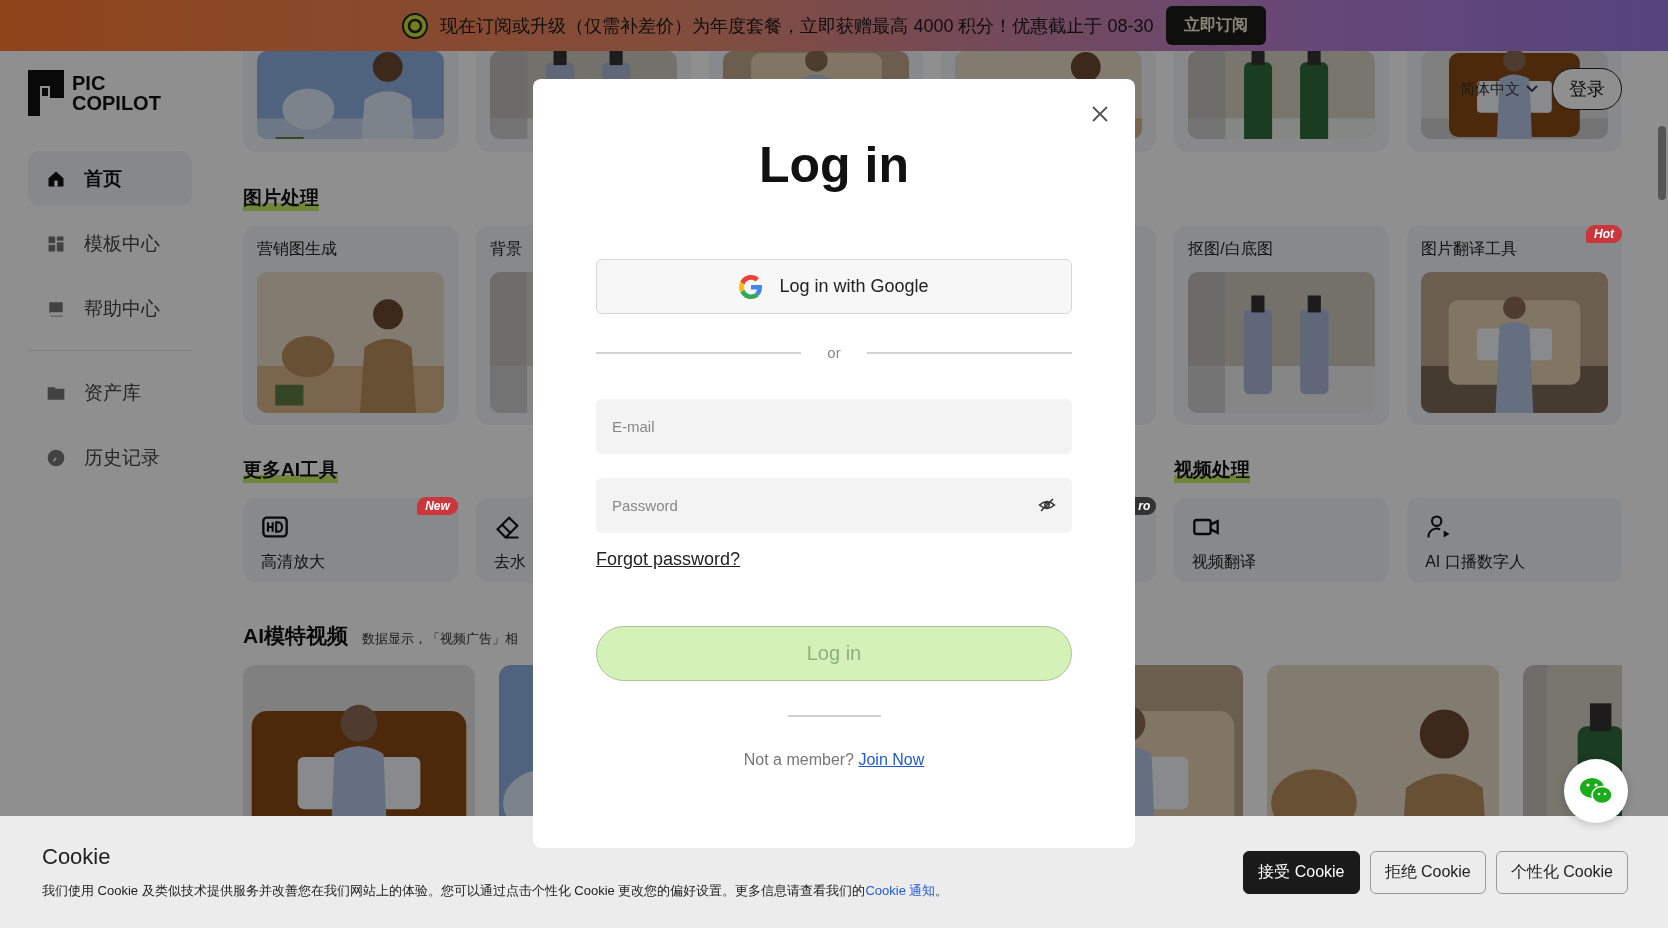 This screenshot has height=928, width=1668. What do you see at coordinates (110, 308) in the screenshot?
I see `sidebar-item: 帮助中心` at bounding box center [110, 308].